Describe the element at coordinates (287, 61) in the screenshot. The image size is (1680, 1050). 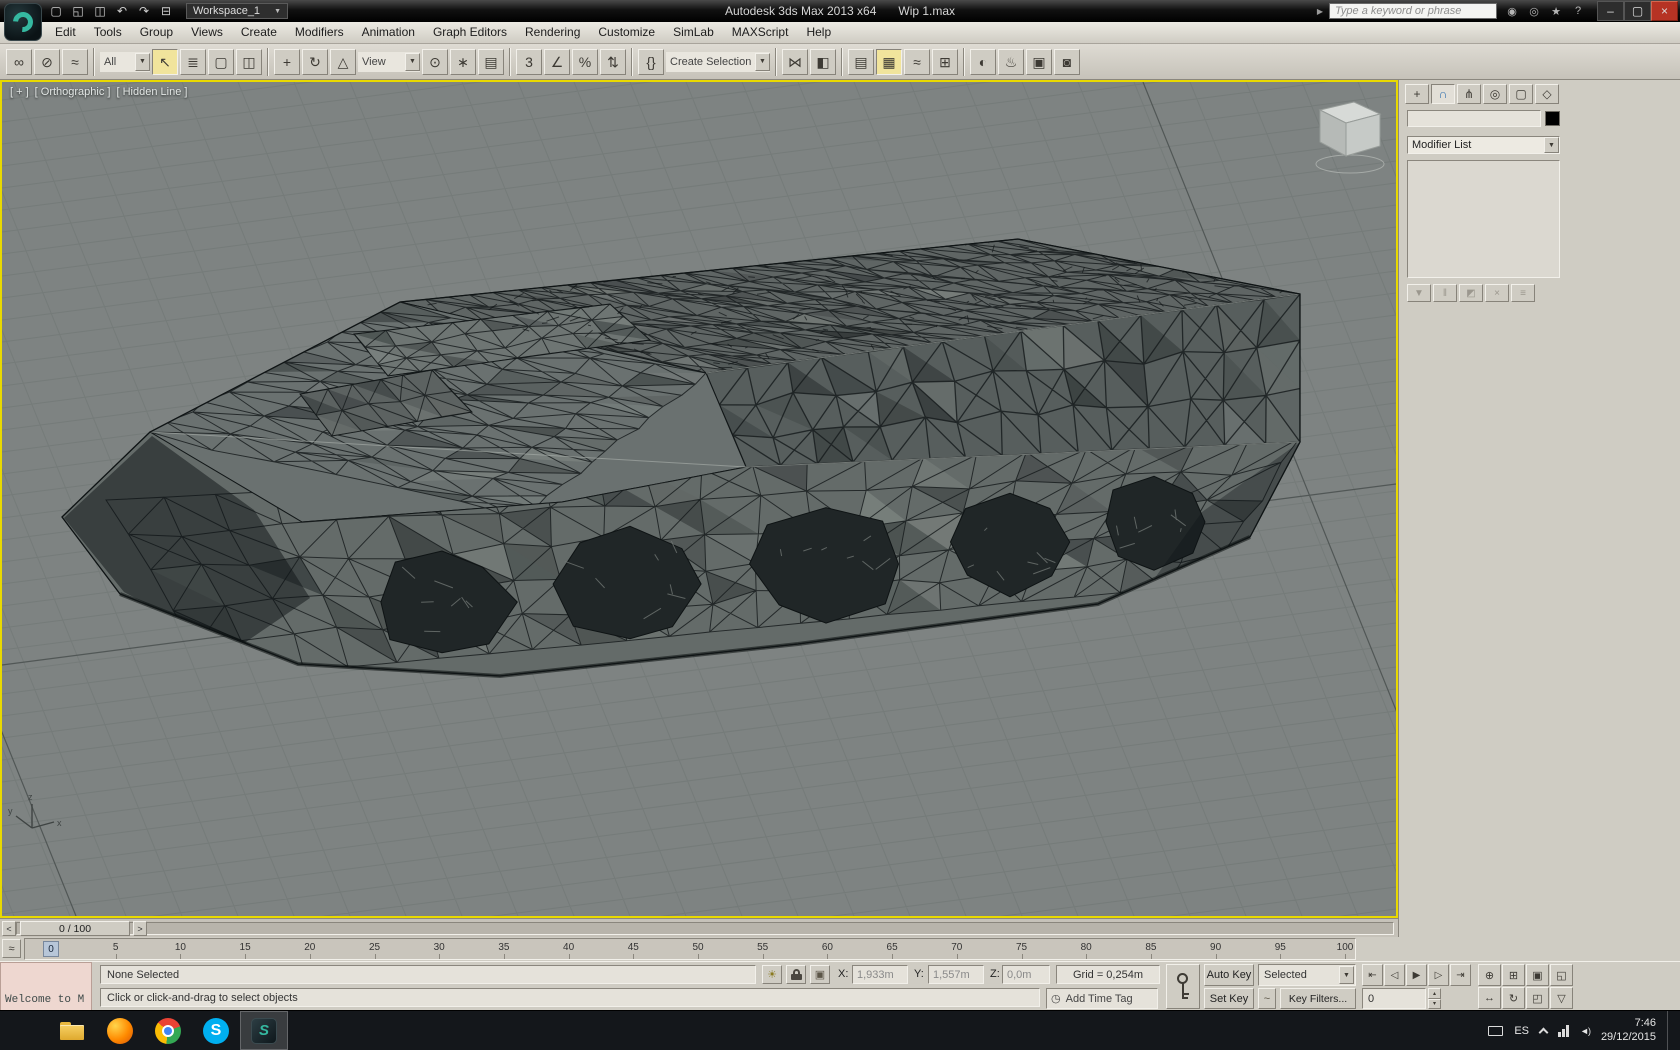
I see `select-and-move-button: +` at that location.